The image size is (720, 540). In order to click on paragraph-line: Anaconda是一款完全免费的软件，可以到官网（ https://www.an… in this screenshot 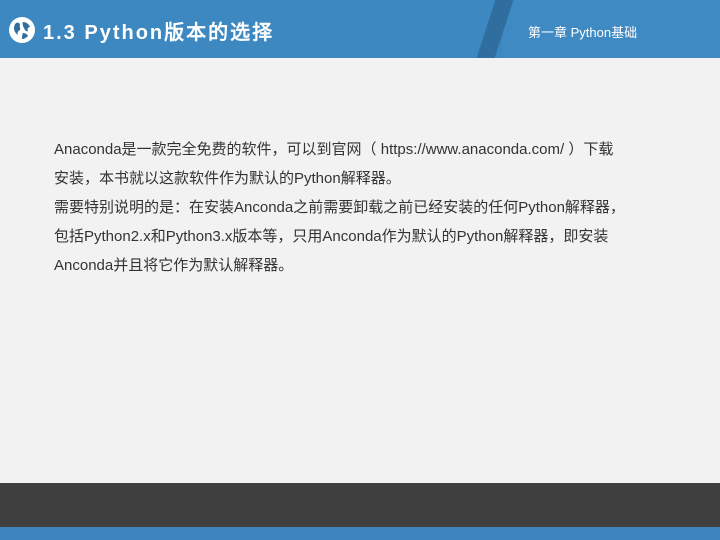, I will do `click(334, 149)`.